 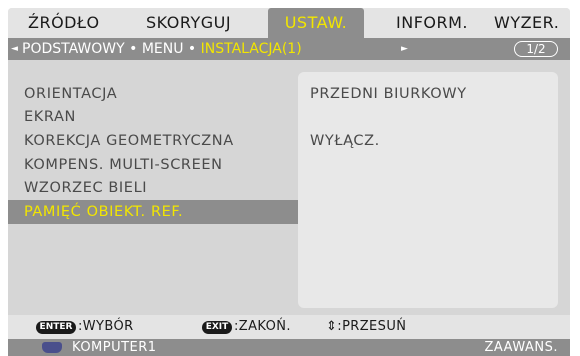 What do you see at coordinates (366, 326) in the screenshot?
I see `move-help-label: ⇕:PRZESUŃ` at bounding box center [366, 326].